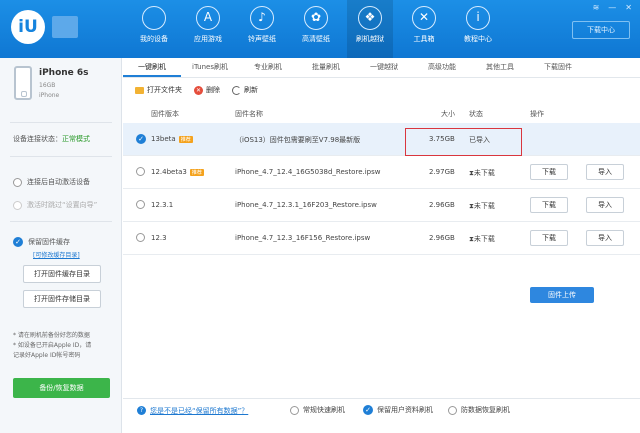 Image resolution: width=640 pixels, height=433 pixels. I want to click on highlight-box, so click(463, 142).